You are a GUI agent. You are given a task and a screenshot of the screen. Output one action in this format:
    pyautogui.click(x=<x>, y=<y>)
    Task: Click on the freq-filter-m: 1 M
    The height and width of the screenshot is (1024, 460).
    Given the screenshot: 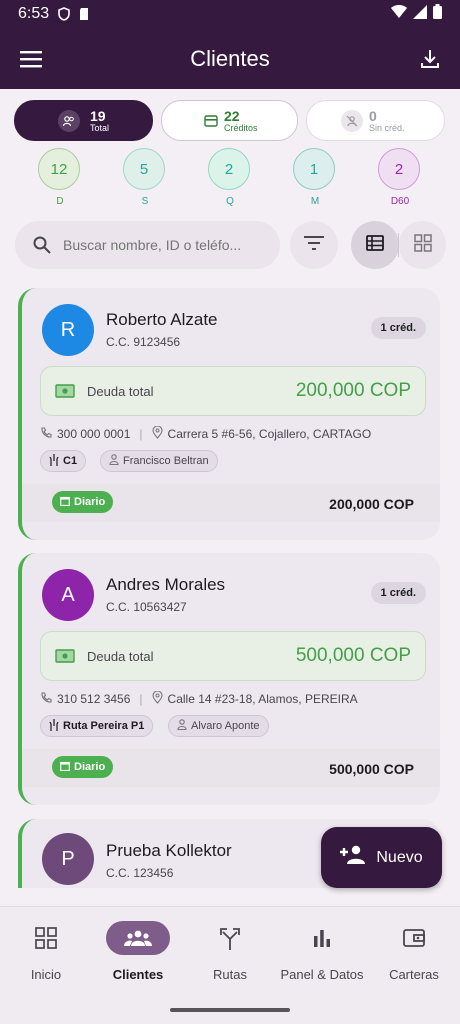 What is the action you would take?
    pyautogui.click(x=315, y=177)
    